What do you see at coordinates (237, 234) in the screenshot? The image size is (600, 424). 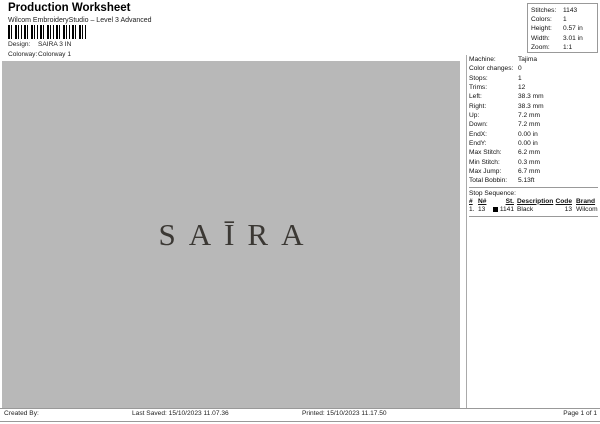 I see `embroidery-design-text: SAĪRA` at bounding box center [237, 234].